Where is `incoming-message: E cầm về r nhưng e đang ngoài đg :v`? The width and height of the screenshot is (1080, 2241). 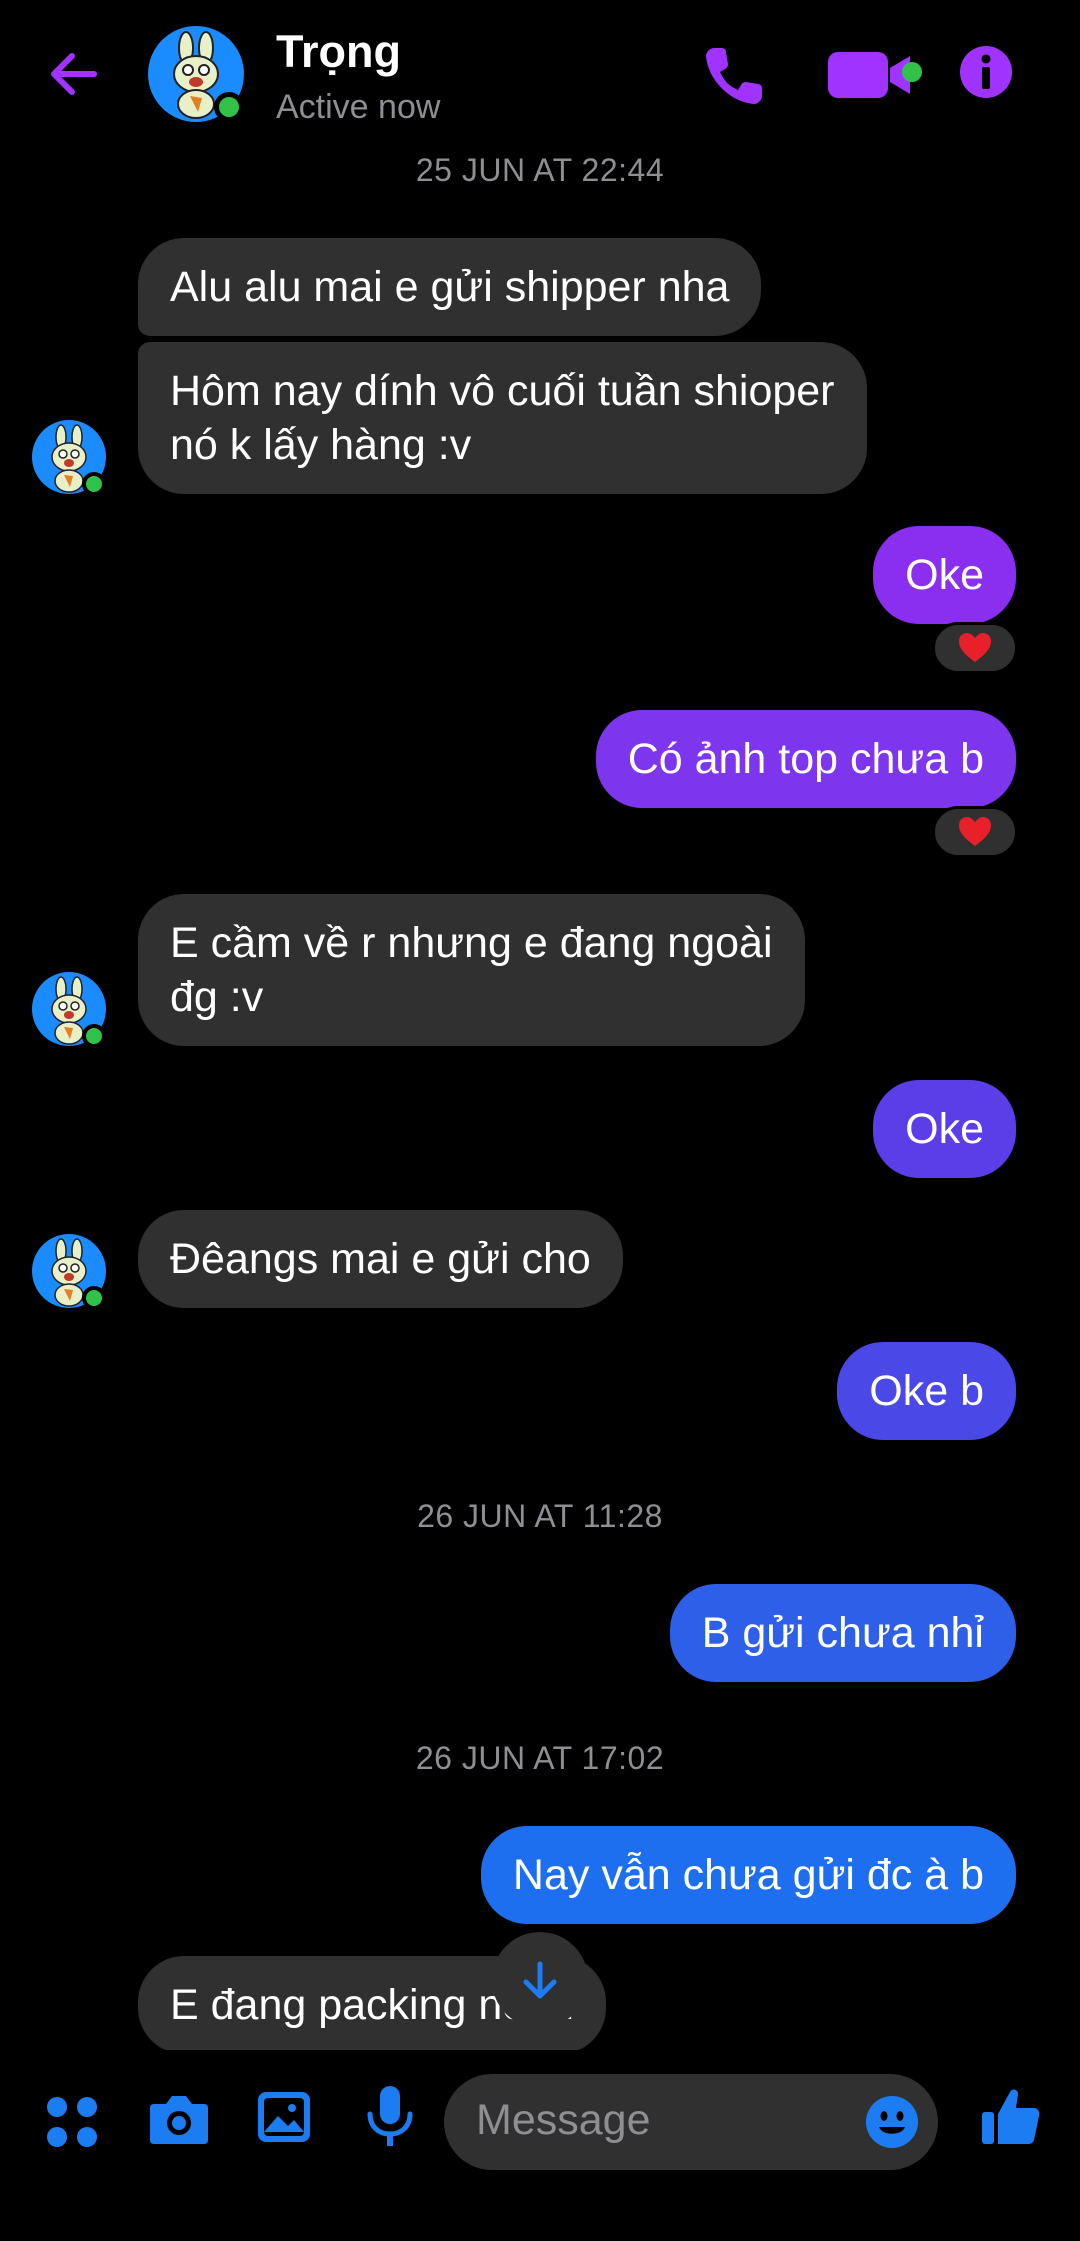 incoming-message: E cầm về r nhưng e đang ngoài đg :v is located at coordinates (471, 970).